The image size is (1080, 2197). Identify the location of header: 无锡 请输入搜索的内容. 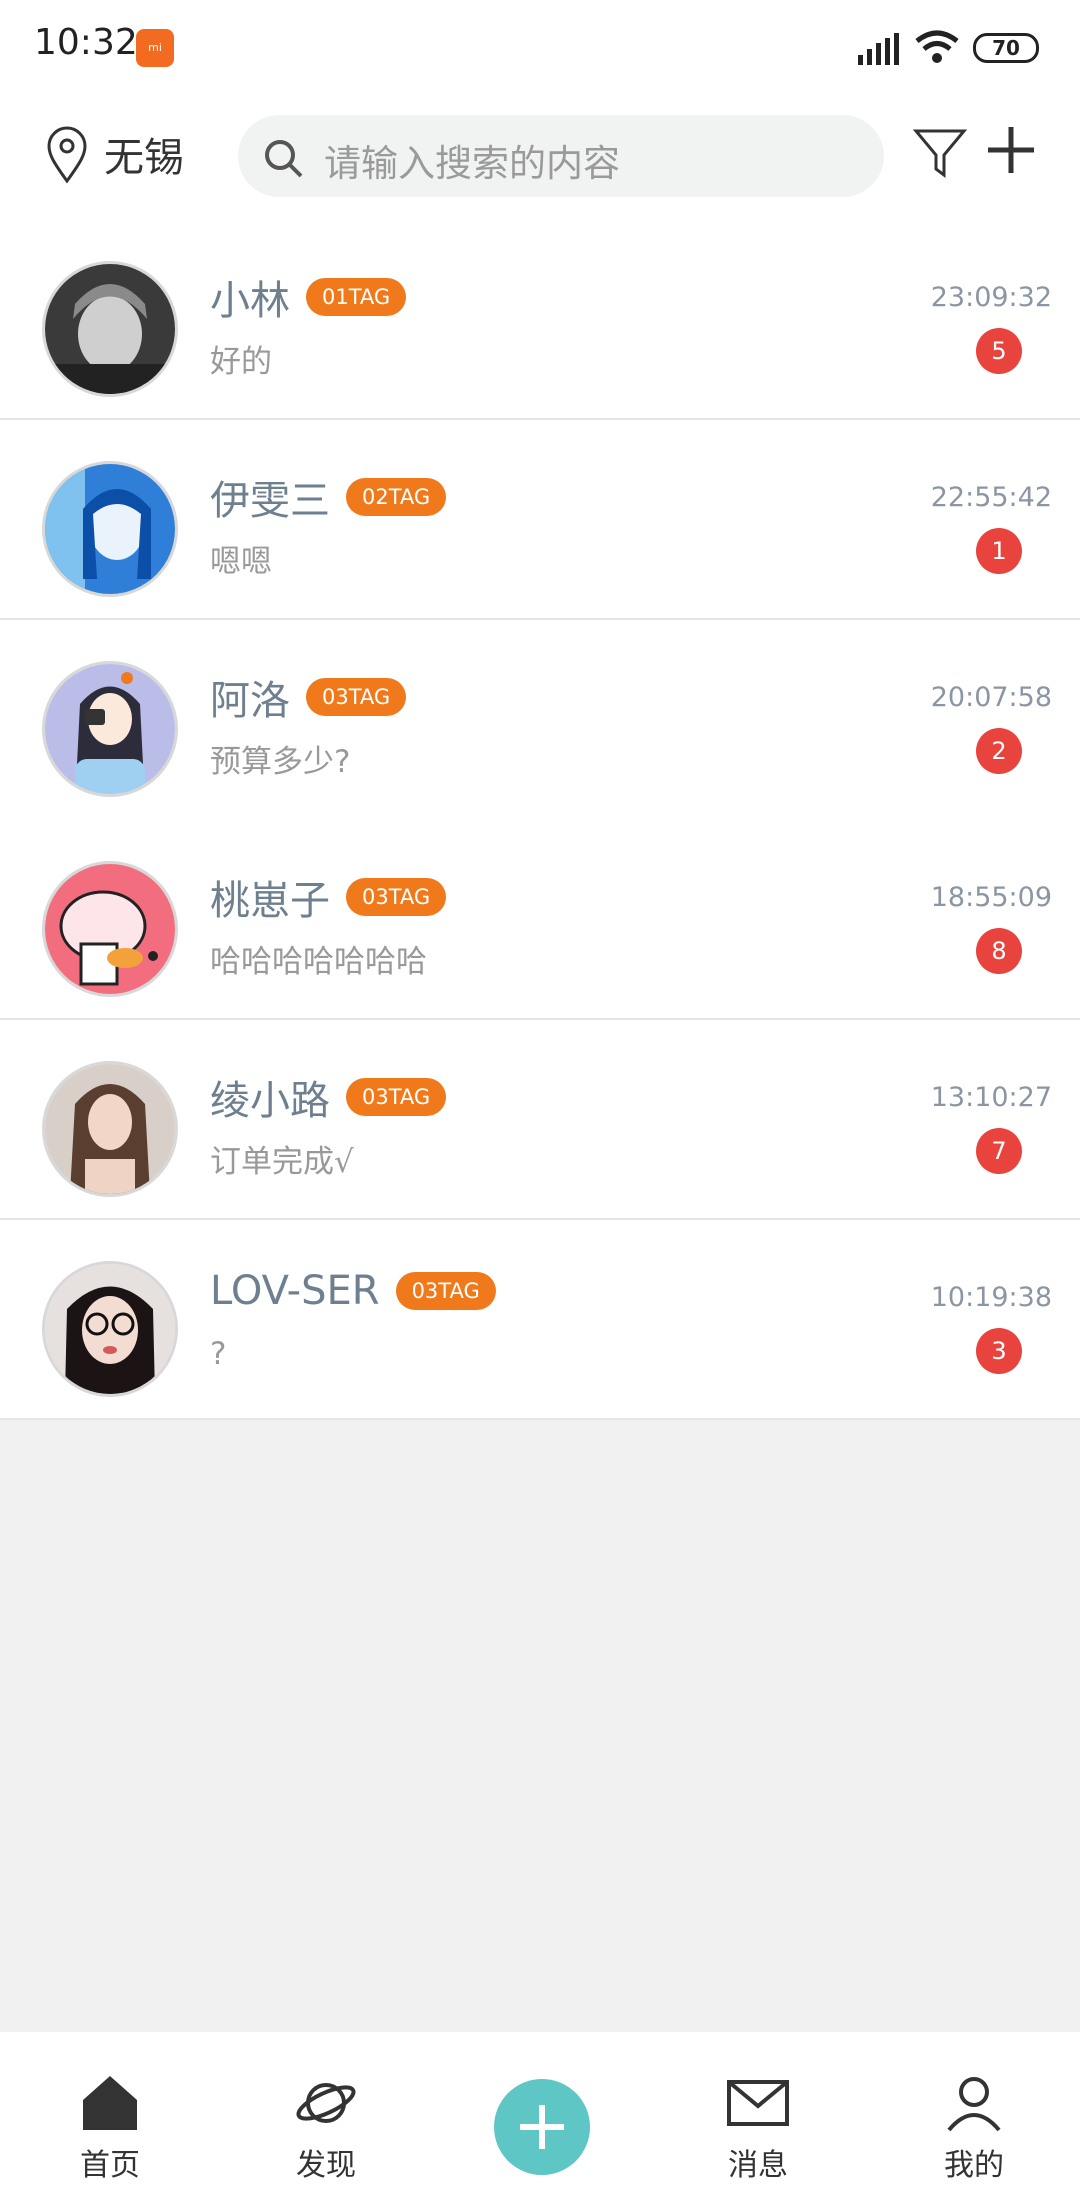
(540, 157).